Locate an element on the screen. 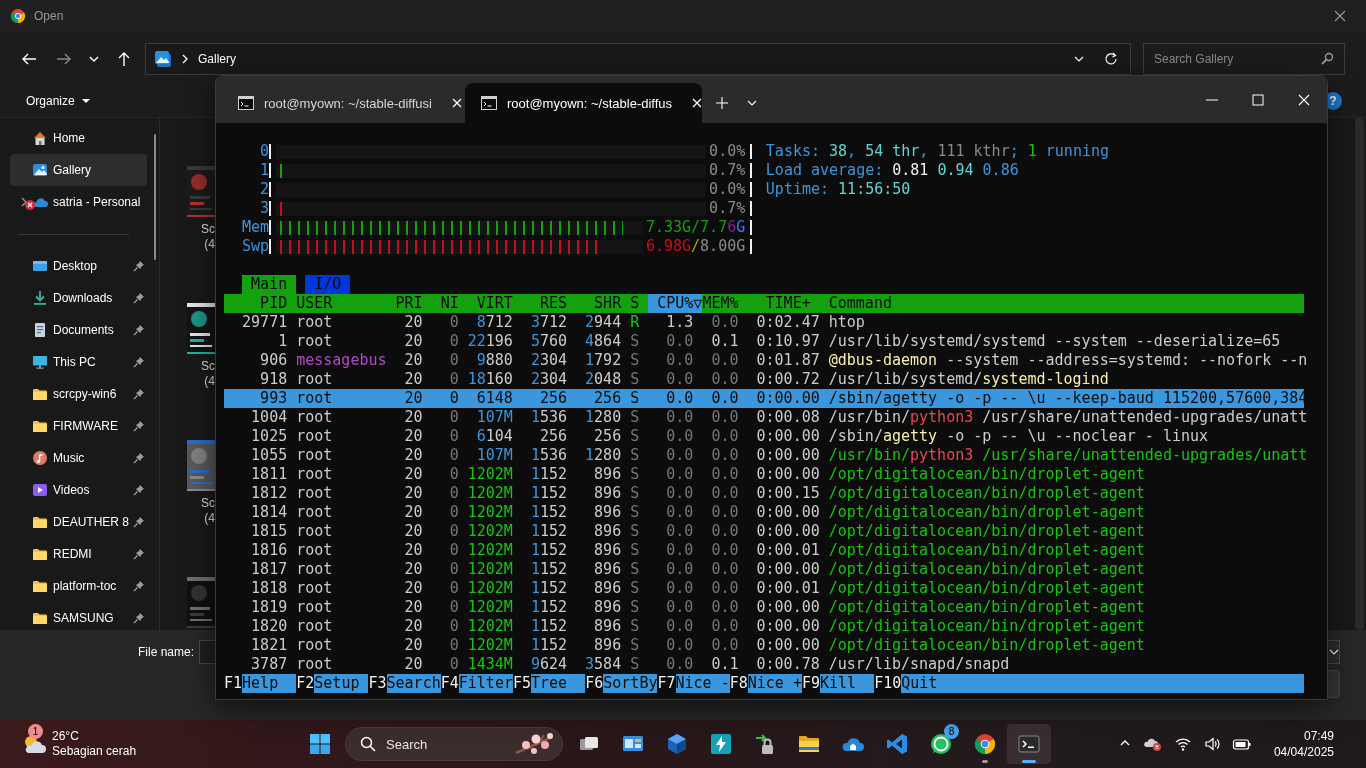 This screenshot has height=768, width=1366. table-row: 1814 root 20 0 1202M 1152 896 S 0.0 0.0 0:00.00 /opt/digitalocean/bin/droplet-agent is located at coordinates (764, 512).